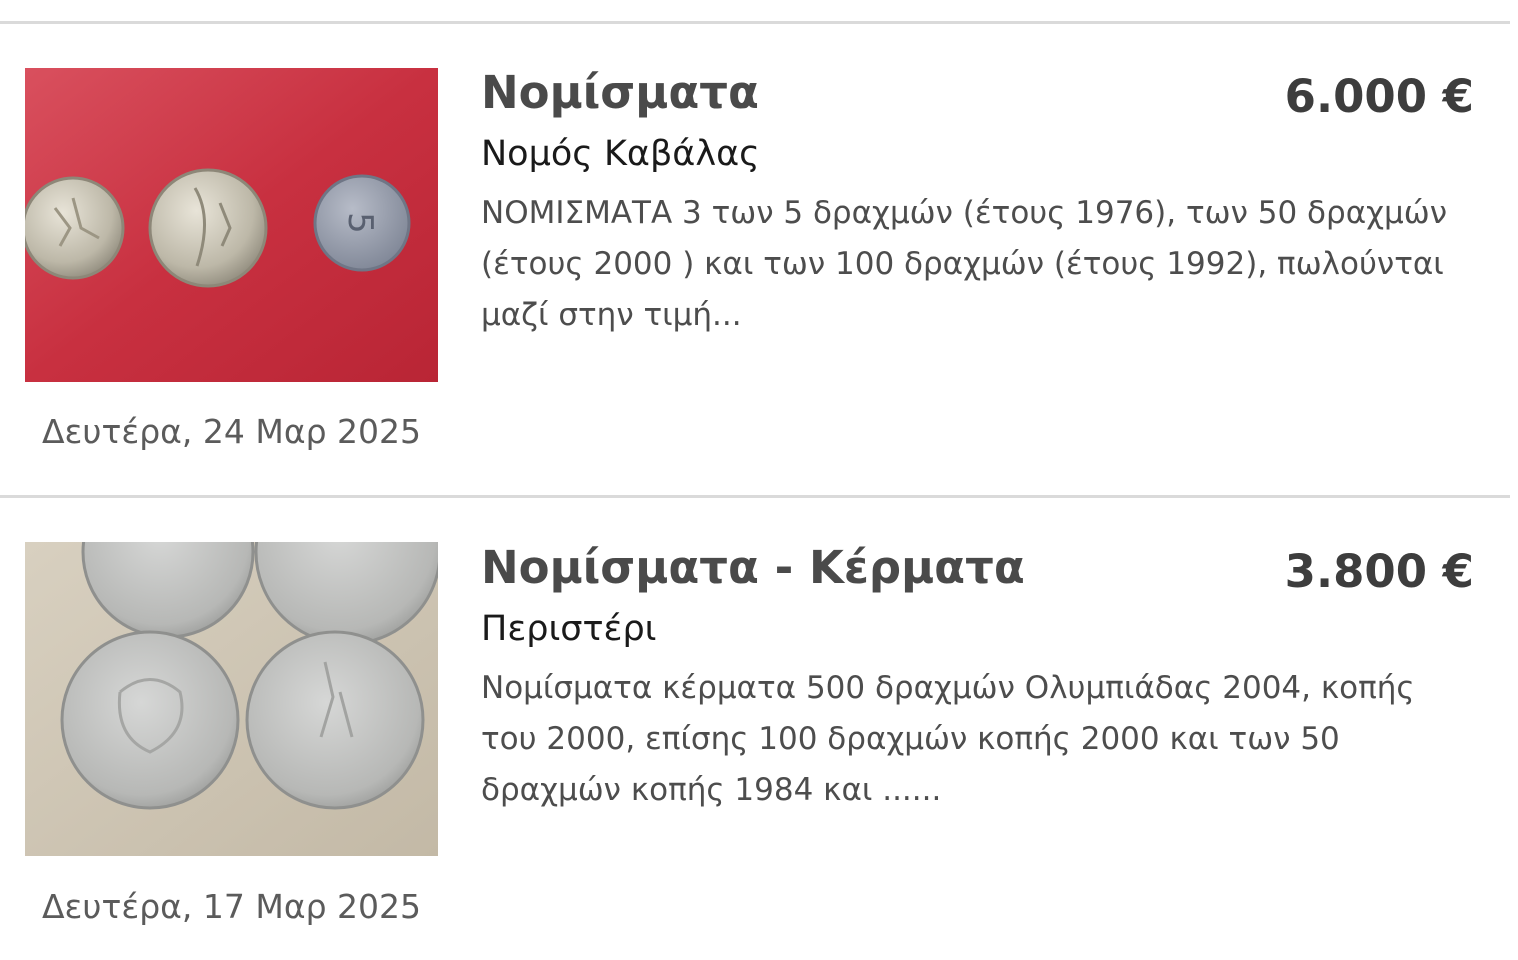 The image size is (1518, 960). I want to click on coins-on-red-photo-icon: 5, so click(231, 225).